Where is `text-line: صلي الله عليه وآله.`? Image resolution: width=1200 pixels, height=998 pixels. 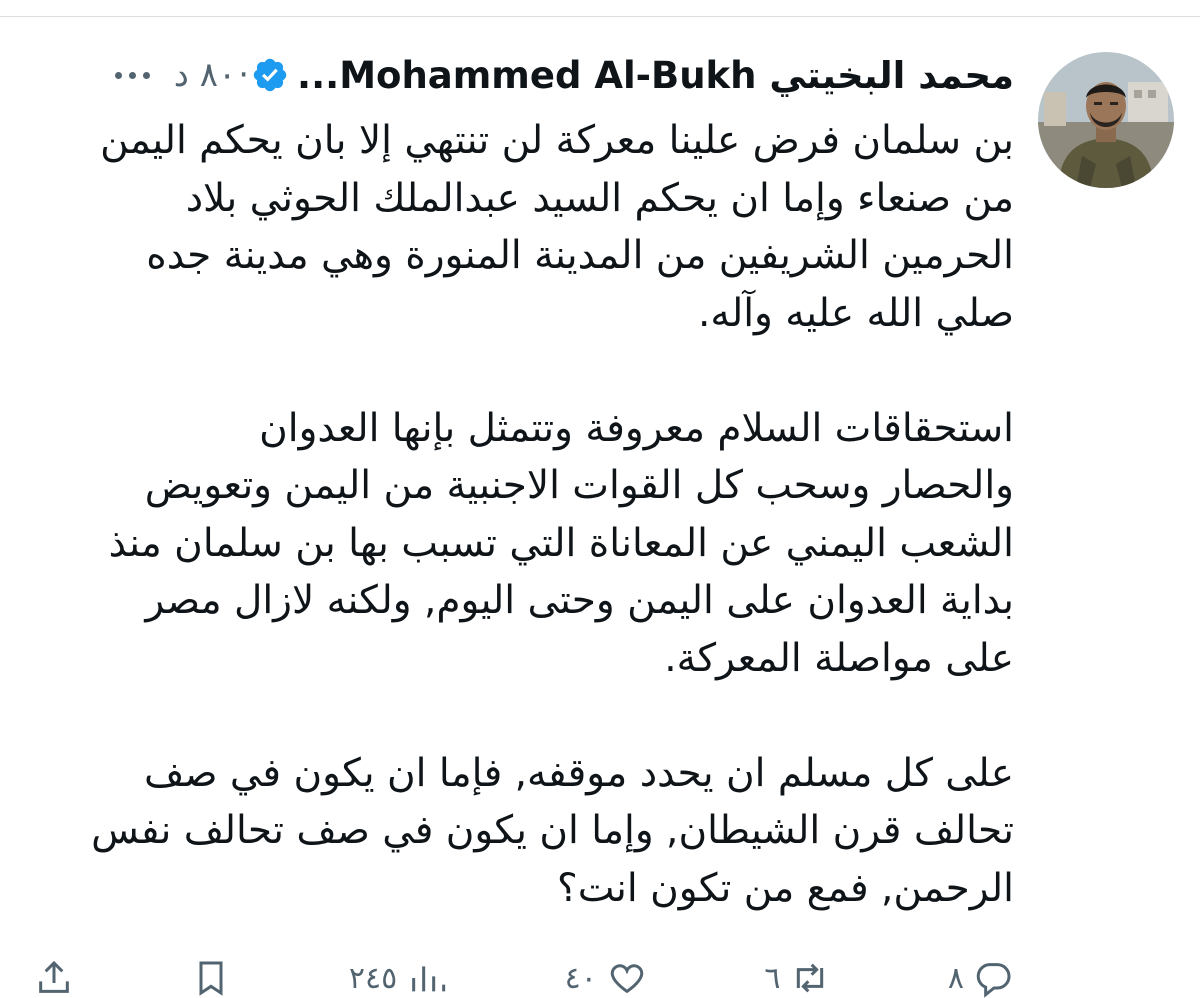
text-line: صلي الله عليه وآله. is located at coordinates (856, 313).